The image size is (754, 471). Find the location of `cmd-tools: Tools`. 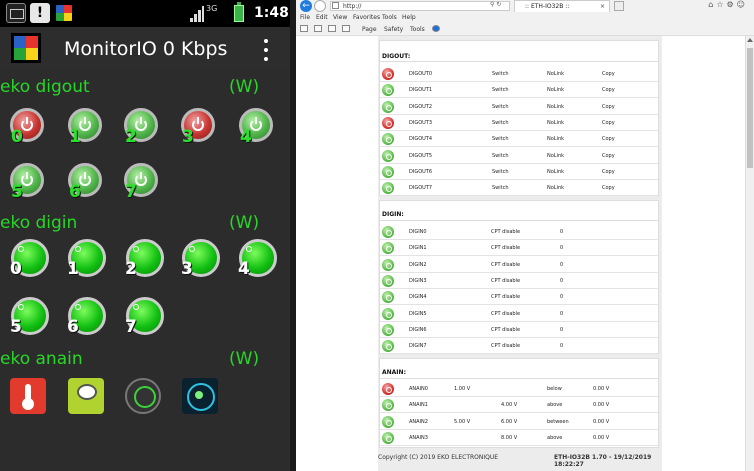

cmd-tools: Tools is located at coordinates (417, 29).